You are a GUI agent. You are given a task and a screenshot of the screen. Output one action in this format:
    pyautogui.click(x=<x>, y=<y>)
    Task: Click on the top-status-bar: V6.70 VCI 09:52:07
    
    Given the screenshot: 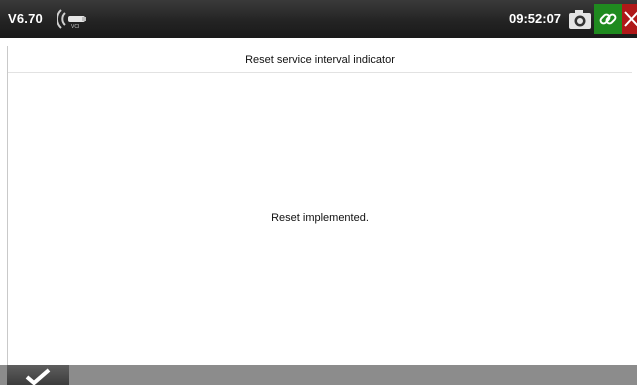 What is the action you would take?
    pyautogui.click(x=318, y=19)
    